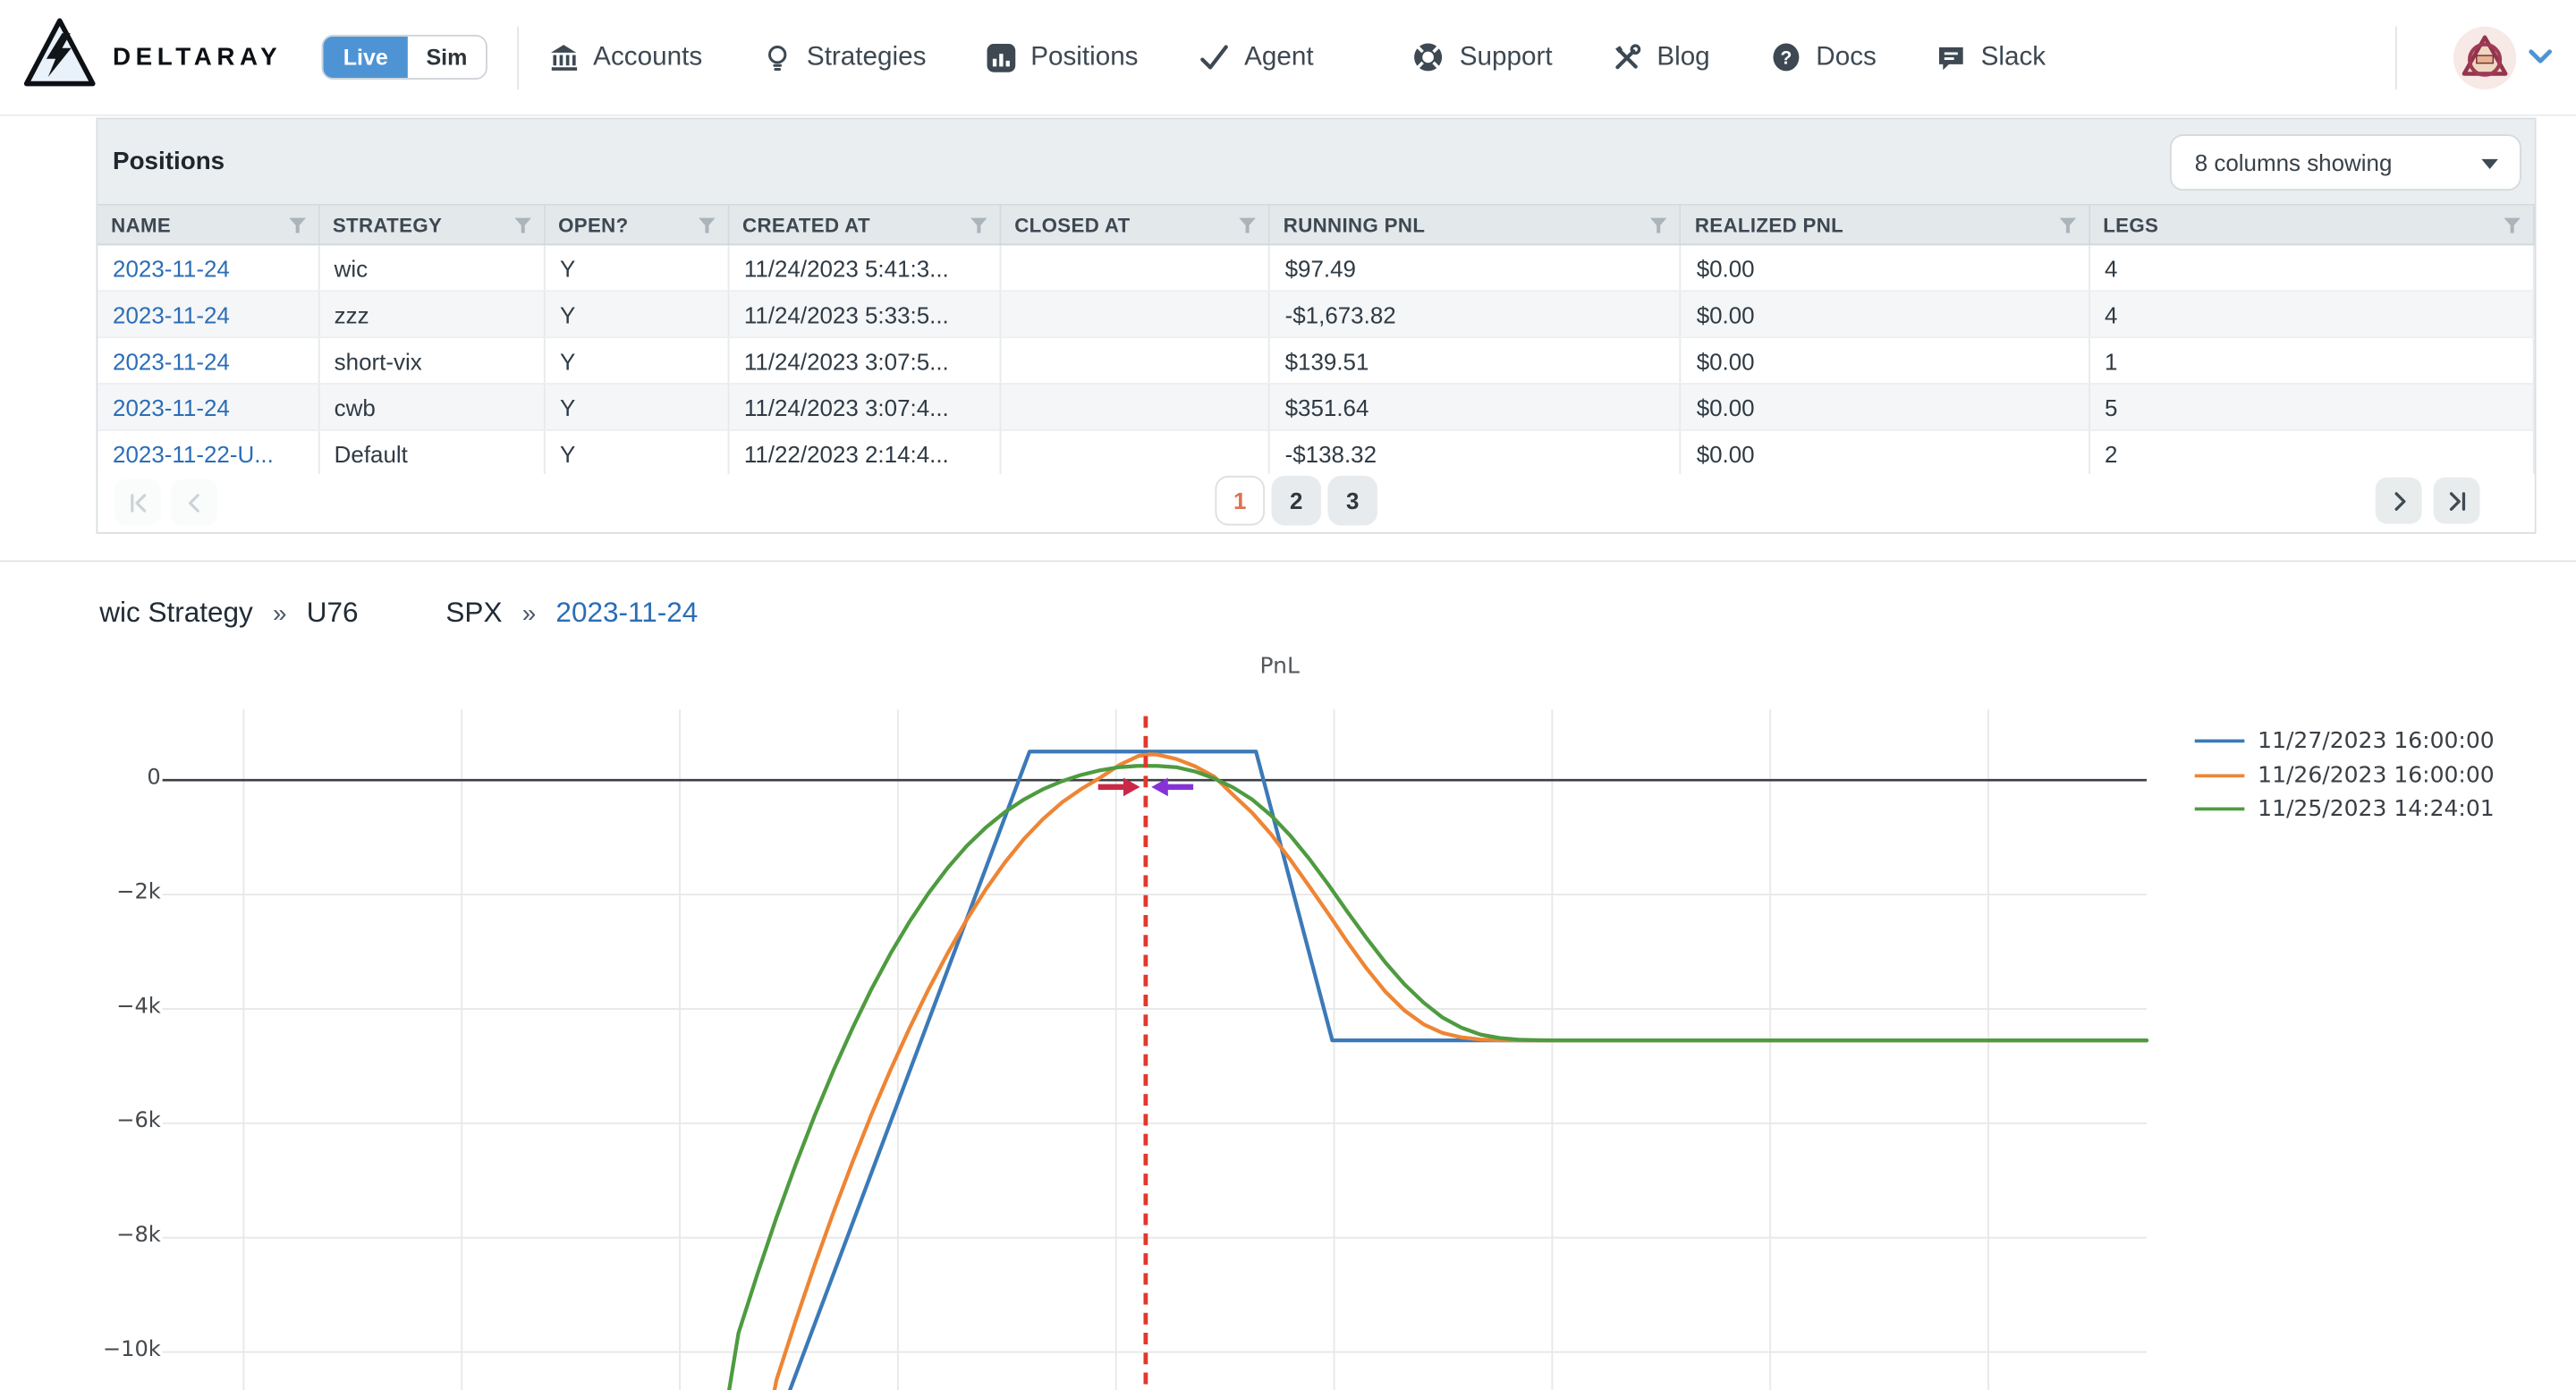 The image size is (2576, 1390). Describe the element at coordinates (2013, 56) in the screenshot. I see `nav-item-label: Slack` at that location.